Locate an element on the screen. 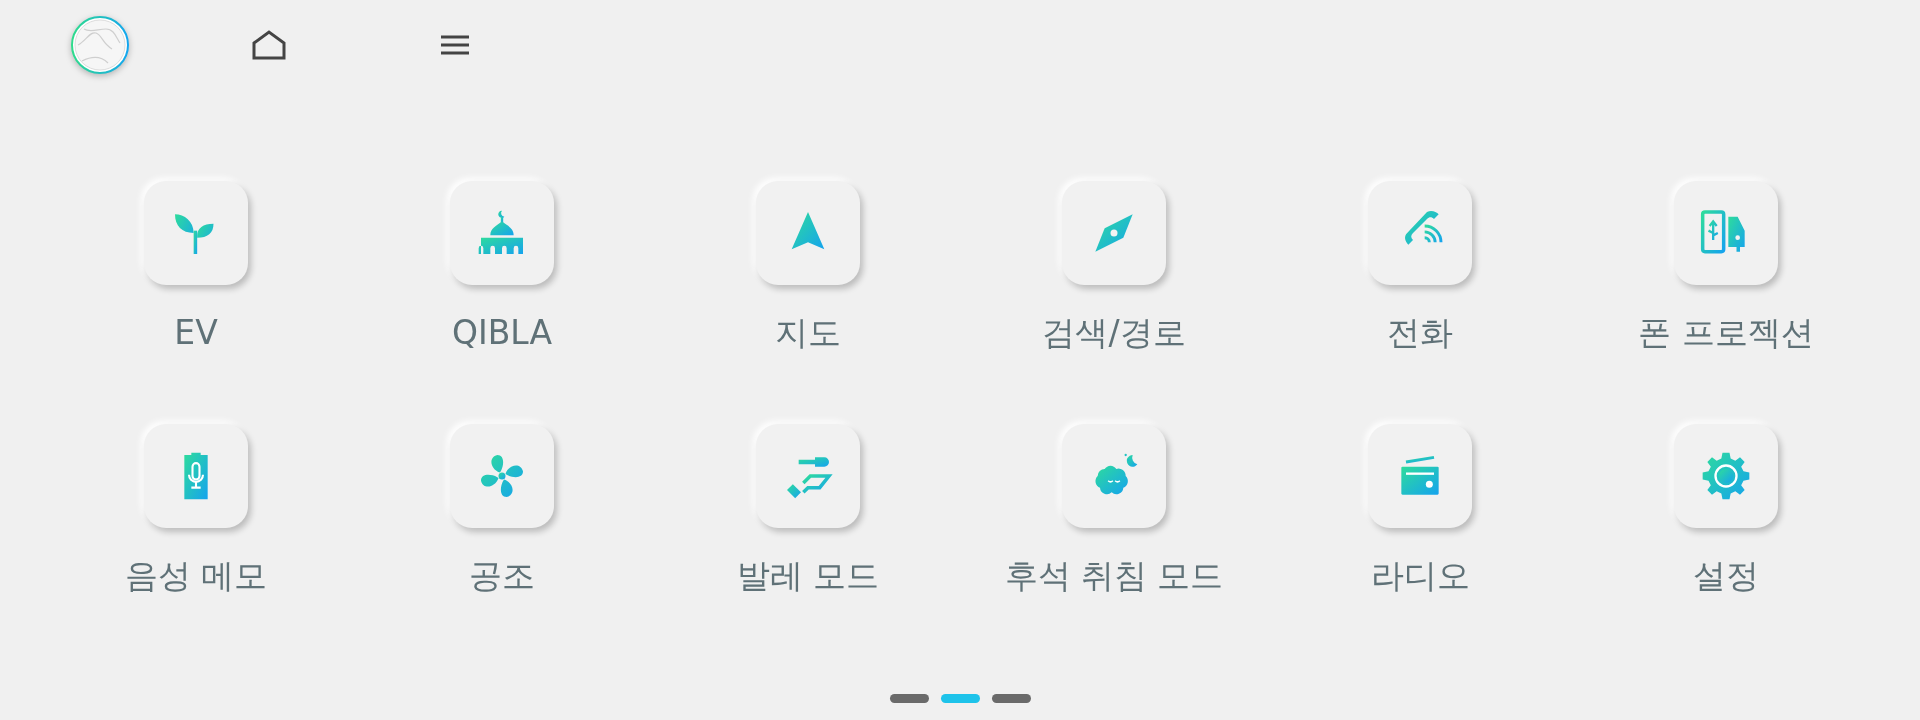 The width and height of the screenshot is (1920, 720). app-label: 발레 모드 is located at coordinates (808, 576).